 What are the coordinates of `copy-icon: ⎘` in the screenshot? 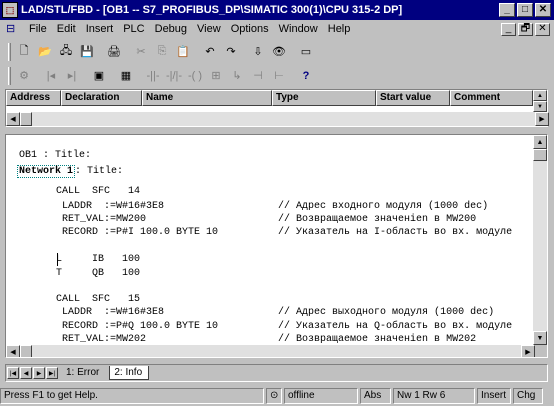 It's located at (162, 51).